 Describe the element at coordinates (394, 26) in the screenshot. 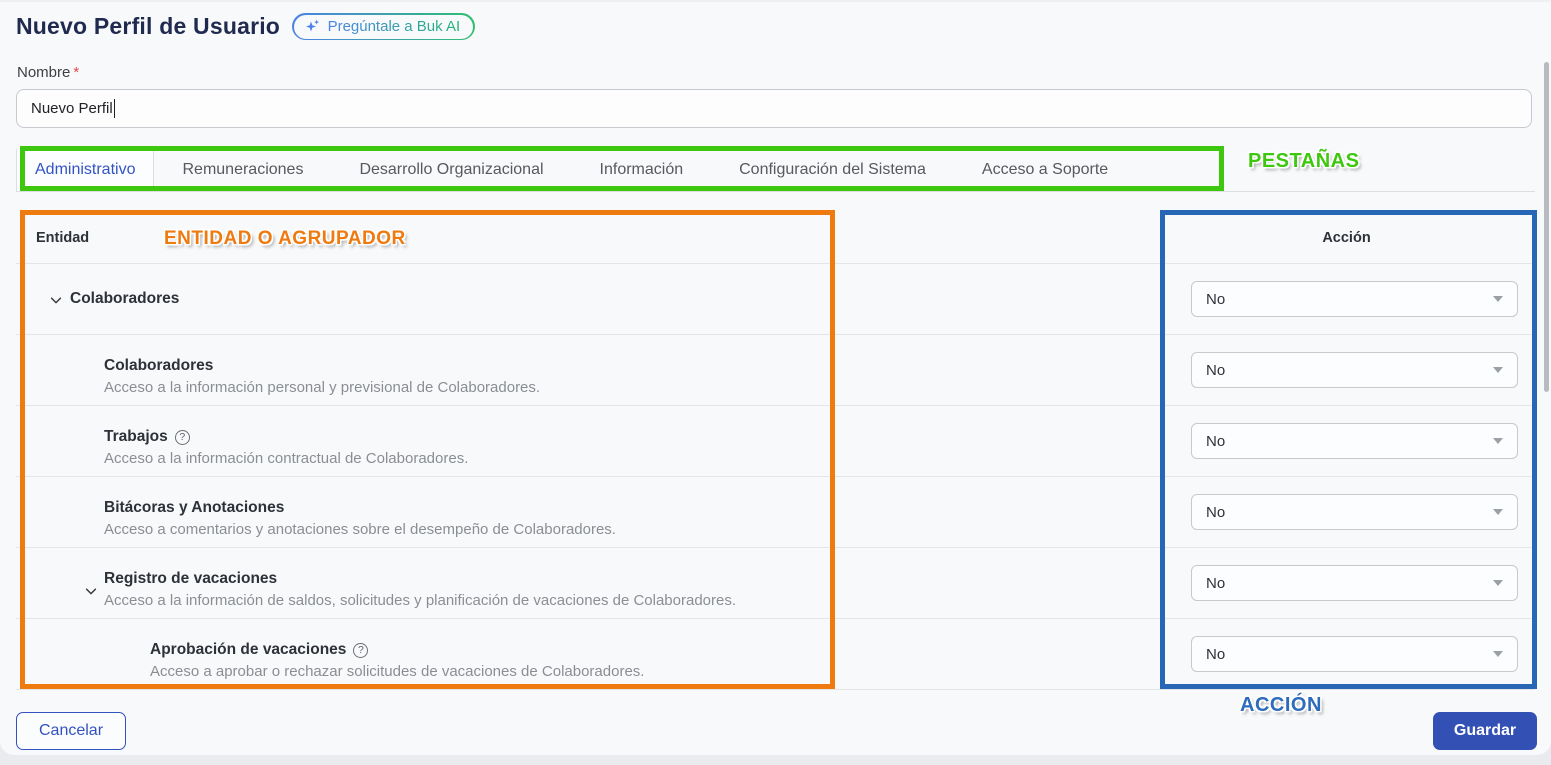

I see `ask-buk-ai-label: Pregúntale a Buk AI` at that location.